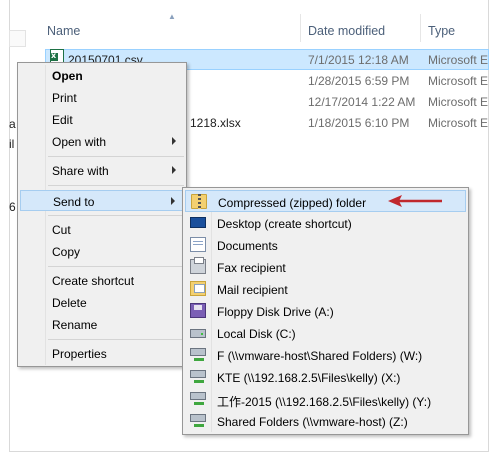 This screenshot has width=494, height=460. Describe the element at coordinates (359, 123) in the screenshot. I see `file-date: 1/18/2015 6:10 PM` at that location.